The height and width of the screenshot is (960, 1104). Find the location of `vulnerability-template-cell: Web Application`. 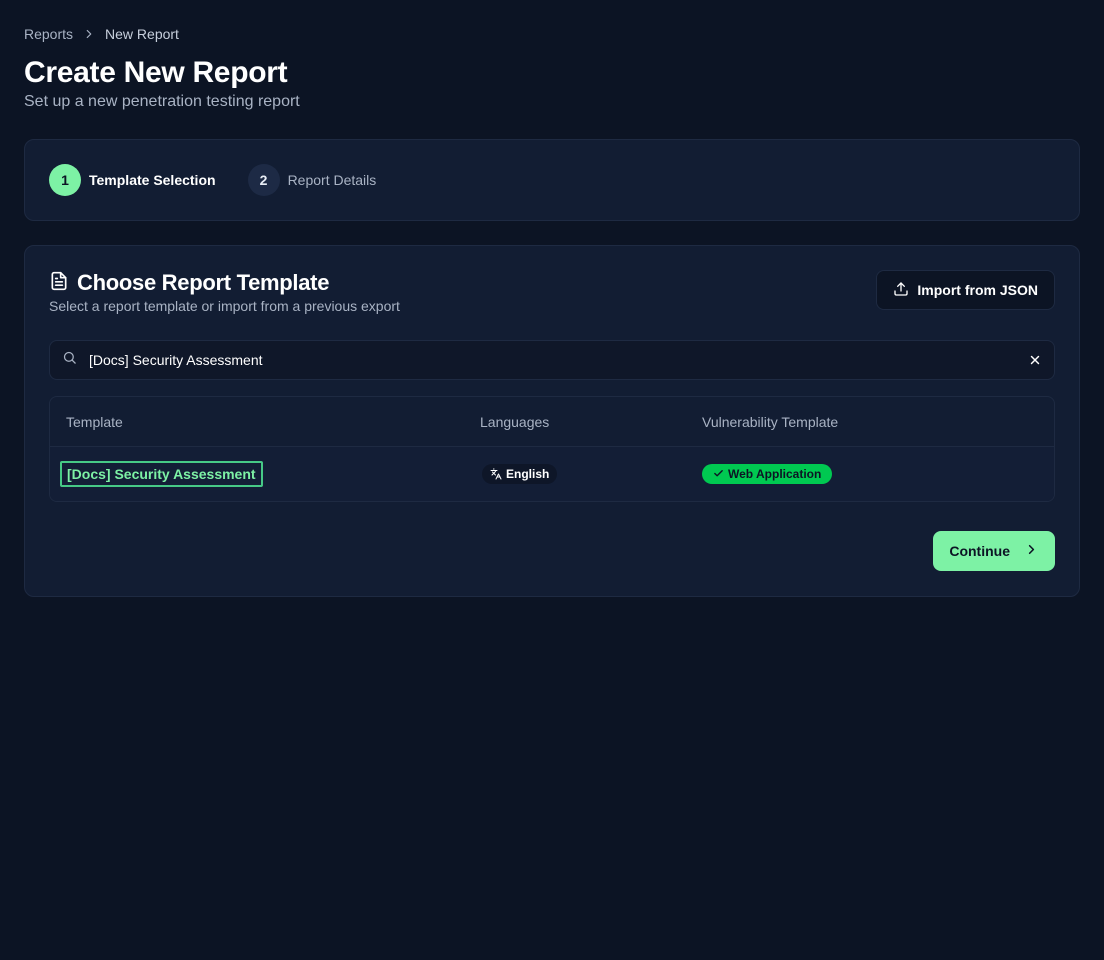

vulnerability-template-cell: Web Application is located at coordinates (878, 474).